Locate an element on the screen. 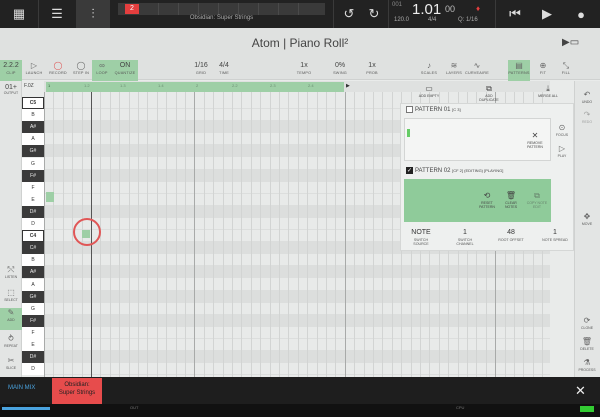  piano-key: C4 is located at coordinates (33, 236).